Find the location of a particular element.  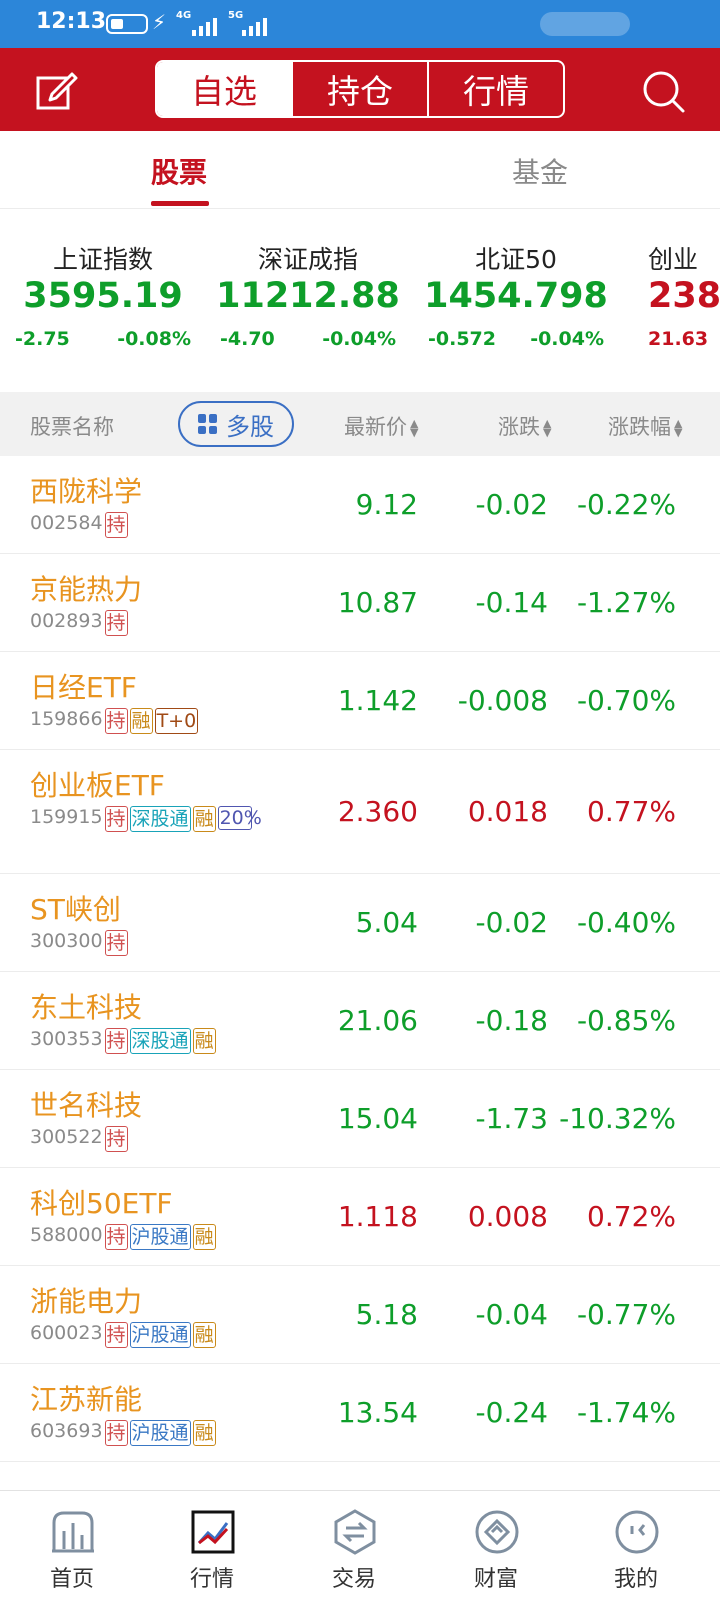

tab-watchlist: 自选 is located at coordinates (224, 89).